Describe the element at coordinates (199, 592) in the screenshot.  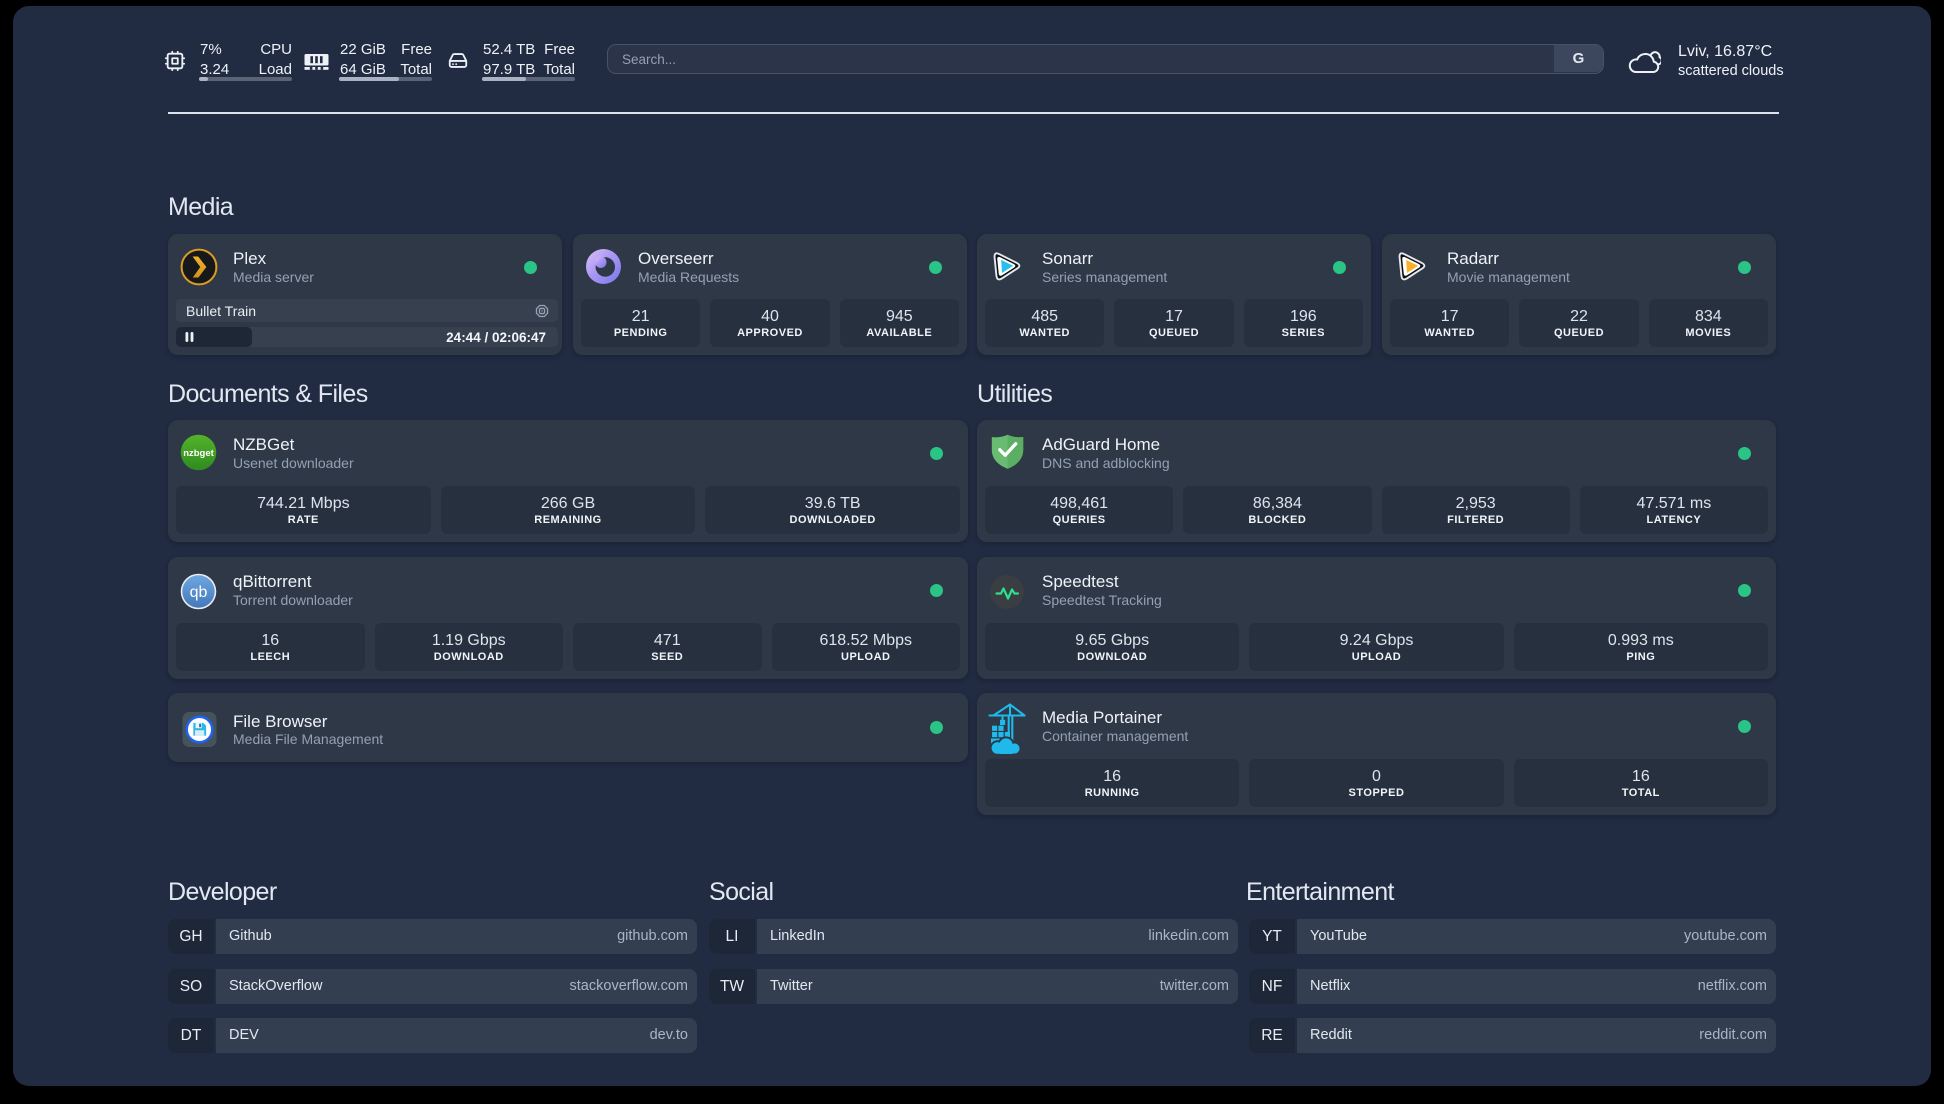
I see `svg-text: qb` at that location.